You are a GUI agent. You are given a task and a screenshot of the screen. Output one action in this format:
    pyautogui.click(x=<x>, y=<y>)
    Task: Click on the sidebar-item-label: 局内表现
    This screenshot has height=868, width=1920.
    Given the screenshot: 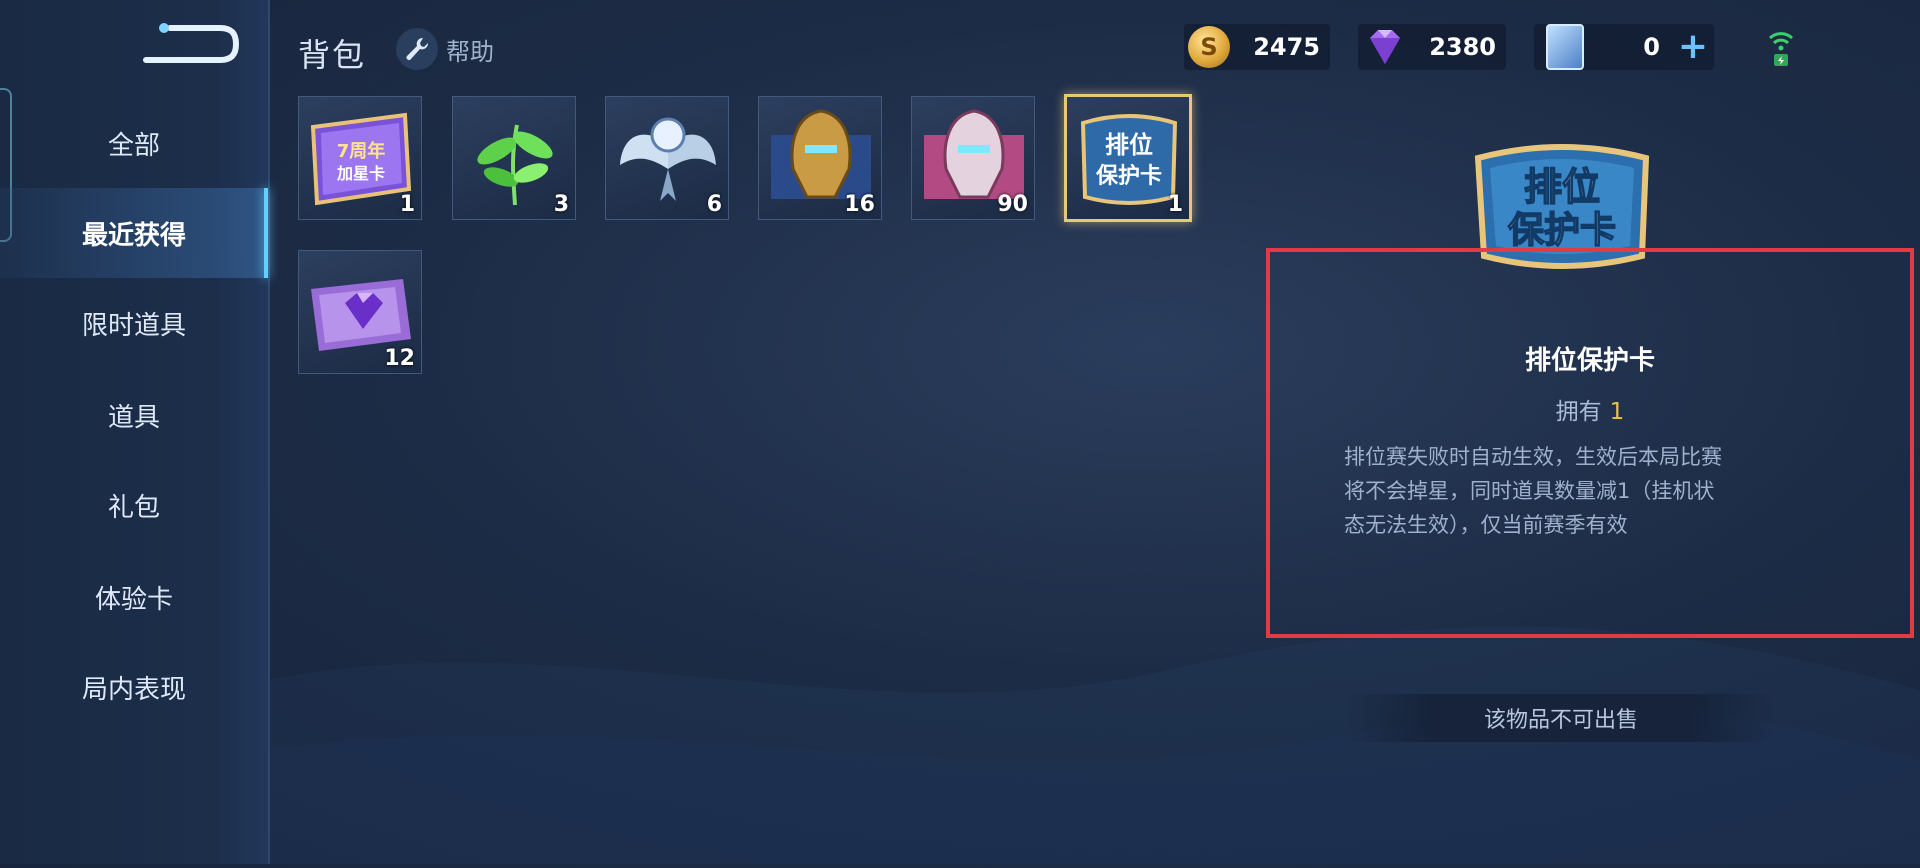 What is the action you would take?
    pyautogui.click(x=133, y=689)
    